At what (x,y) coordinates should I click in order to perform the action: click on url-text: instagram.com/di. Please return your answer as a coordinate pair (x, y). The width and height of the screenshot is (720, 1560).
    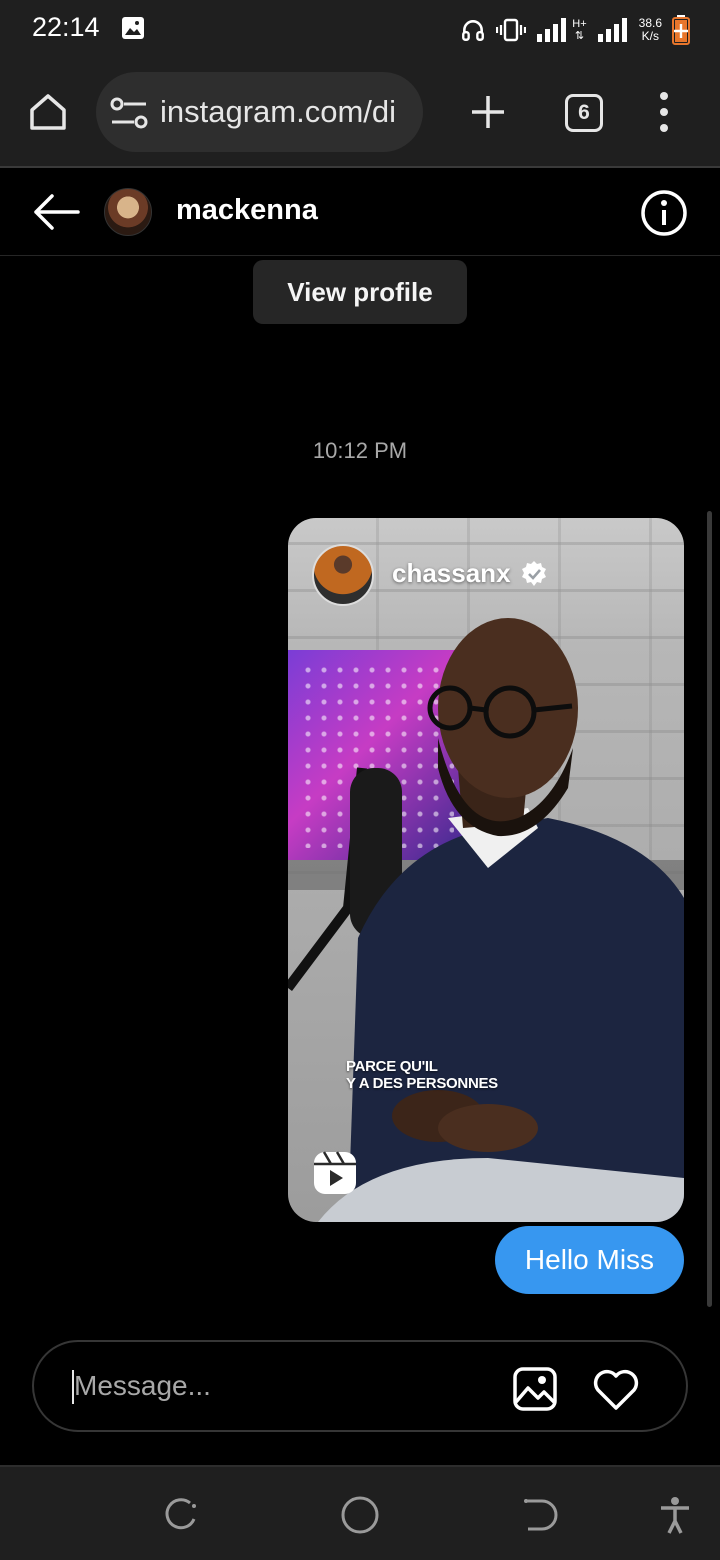
    Looking at the image, I should click on (278, 112).